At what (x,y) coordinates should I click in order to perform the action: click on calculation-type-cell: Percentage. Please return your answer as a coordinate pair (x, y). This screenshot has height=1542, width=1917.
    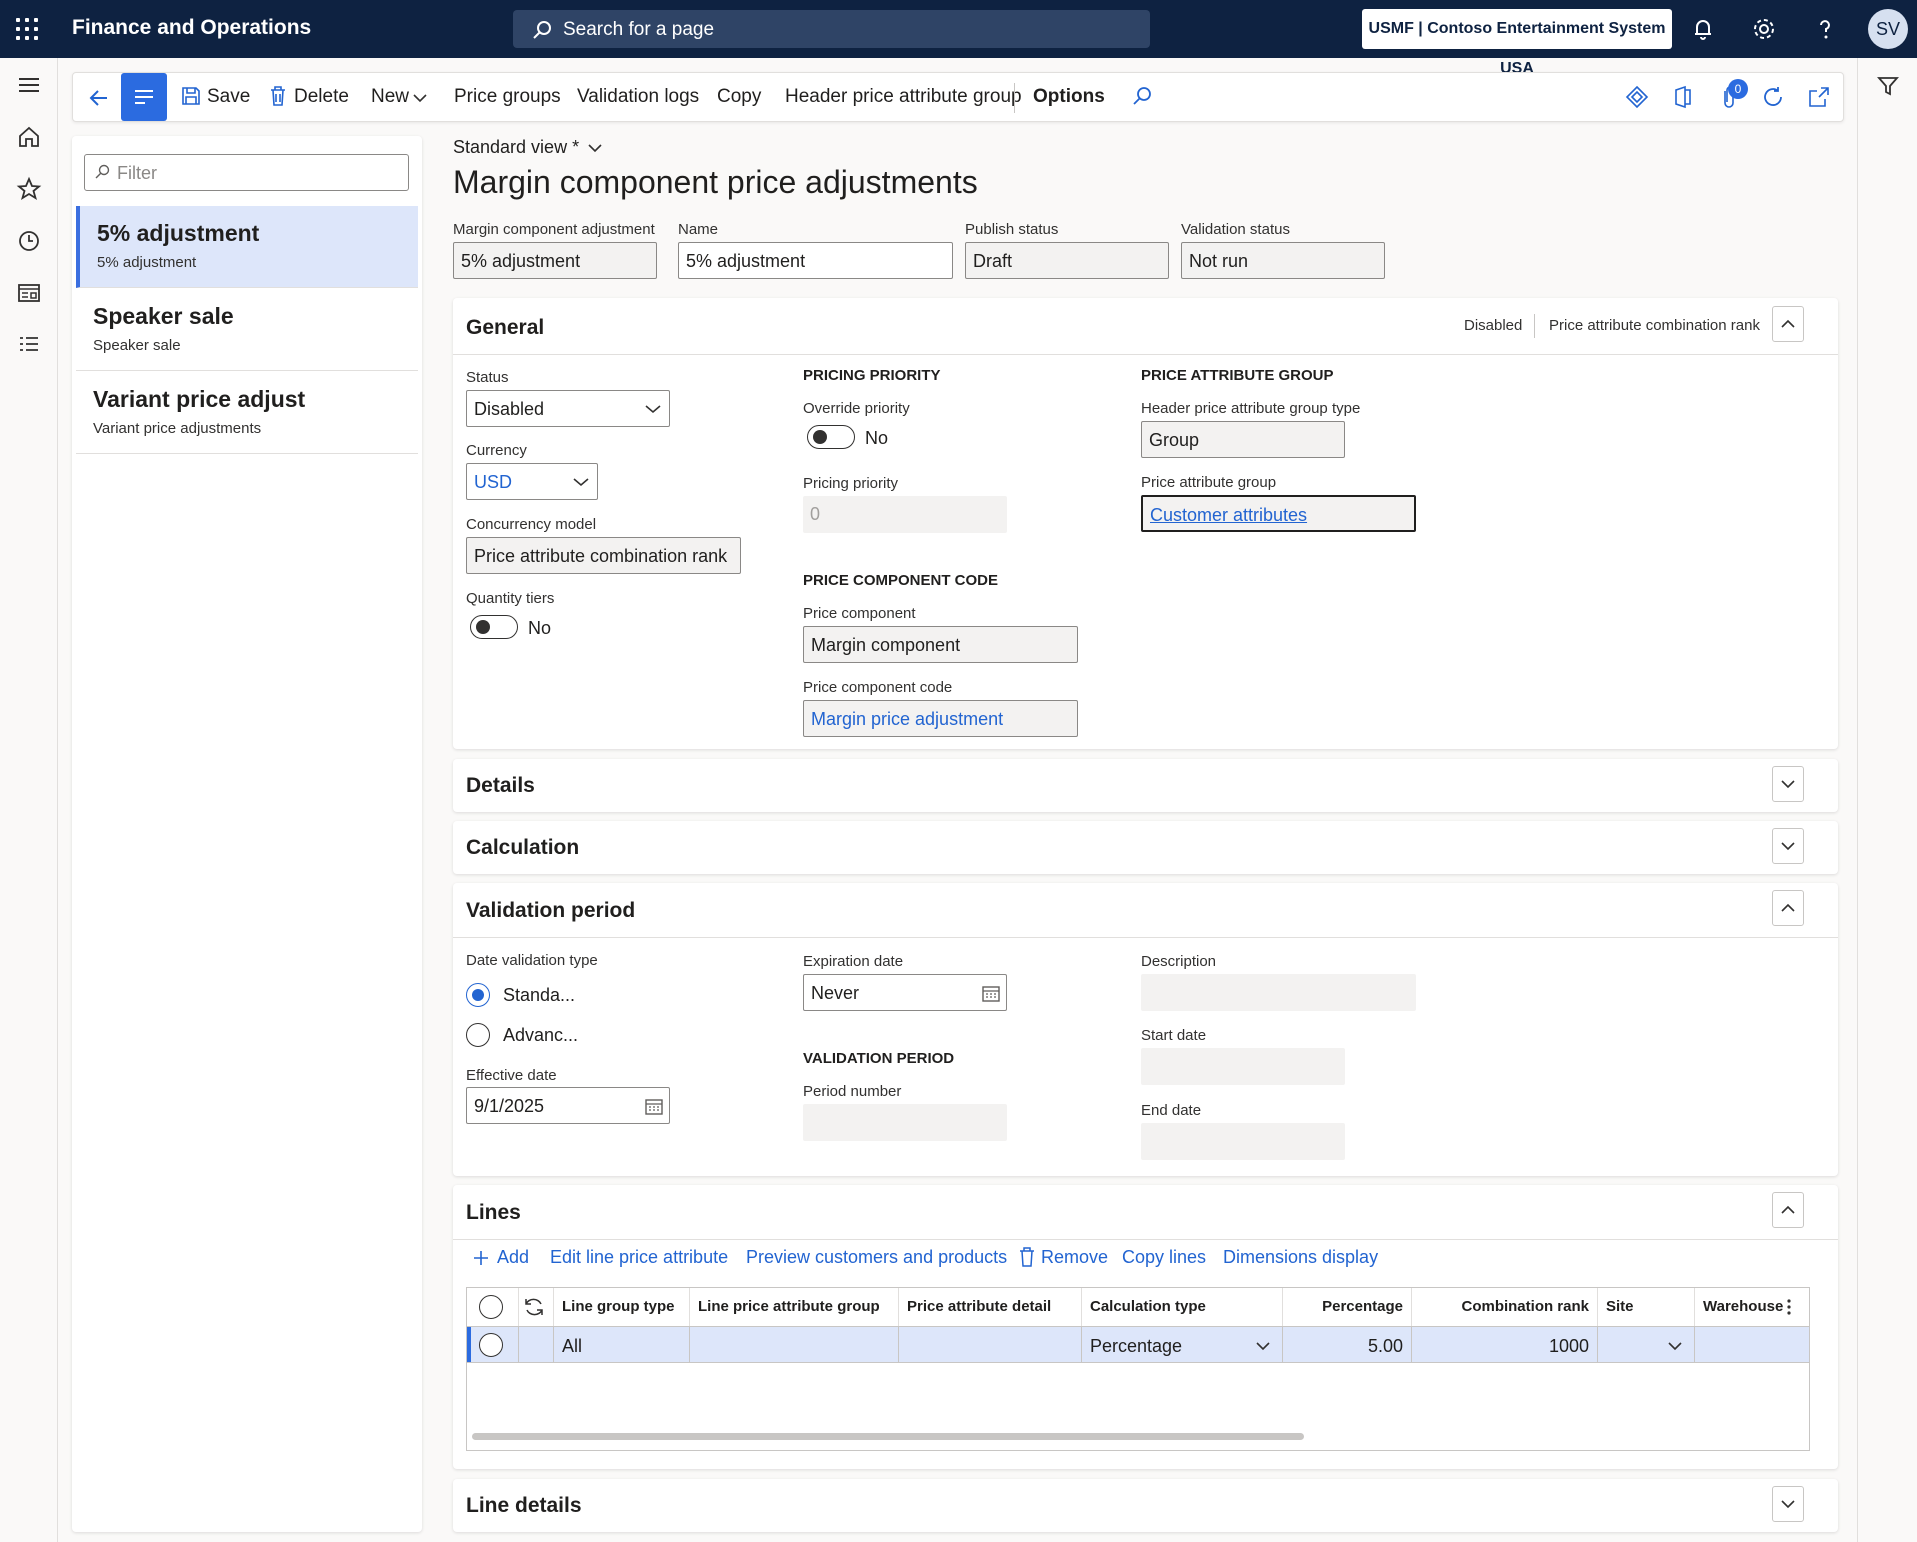
    Looking at the image, I should click on (1136, 1346).